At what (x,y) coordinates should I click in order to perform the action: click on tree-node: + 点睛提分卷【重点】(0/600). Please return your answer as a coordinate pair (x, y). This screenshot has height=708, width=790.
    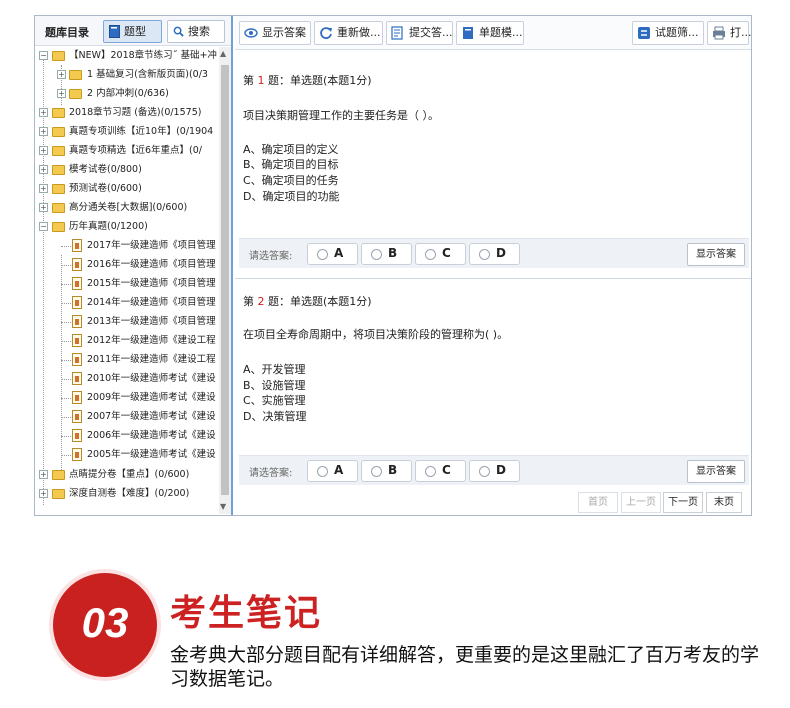
    Looking at the image, I should click on (127, 474).